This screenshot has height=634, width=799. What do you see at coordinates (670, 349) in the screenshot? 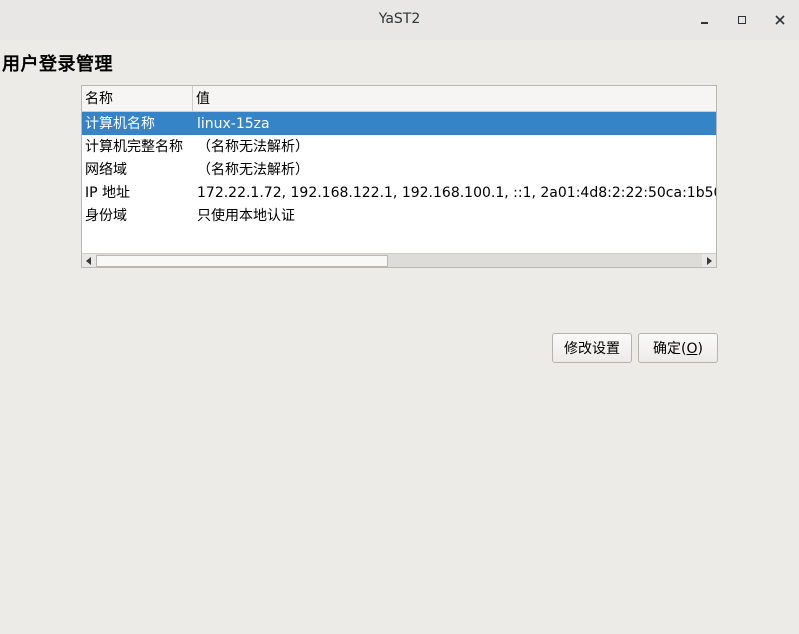
I see `ok-label-prefix: 确定(` at bounding box center [670, 349].